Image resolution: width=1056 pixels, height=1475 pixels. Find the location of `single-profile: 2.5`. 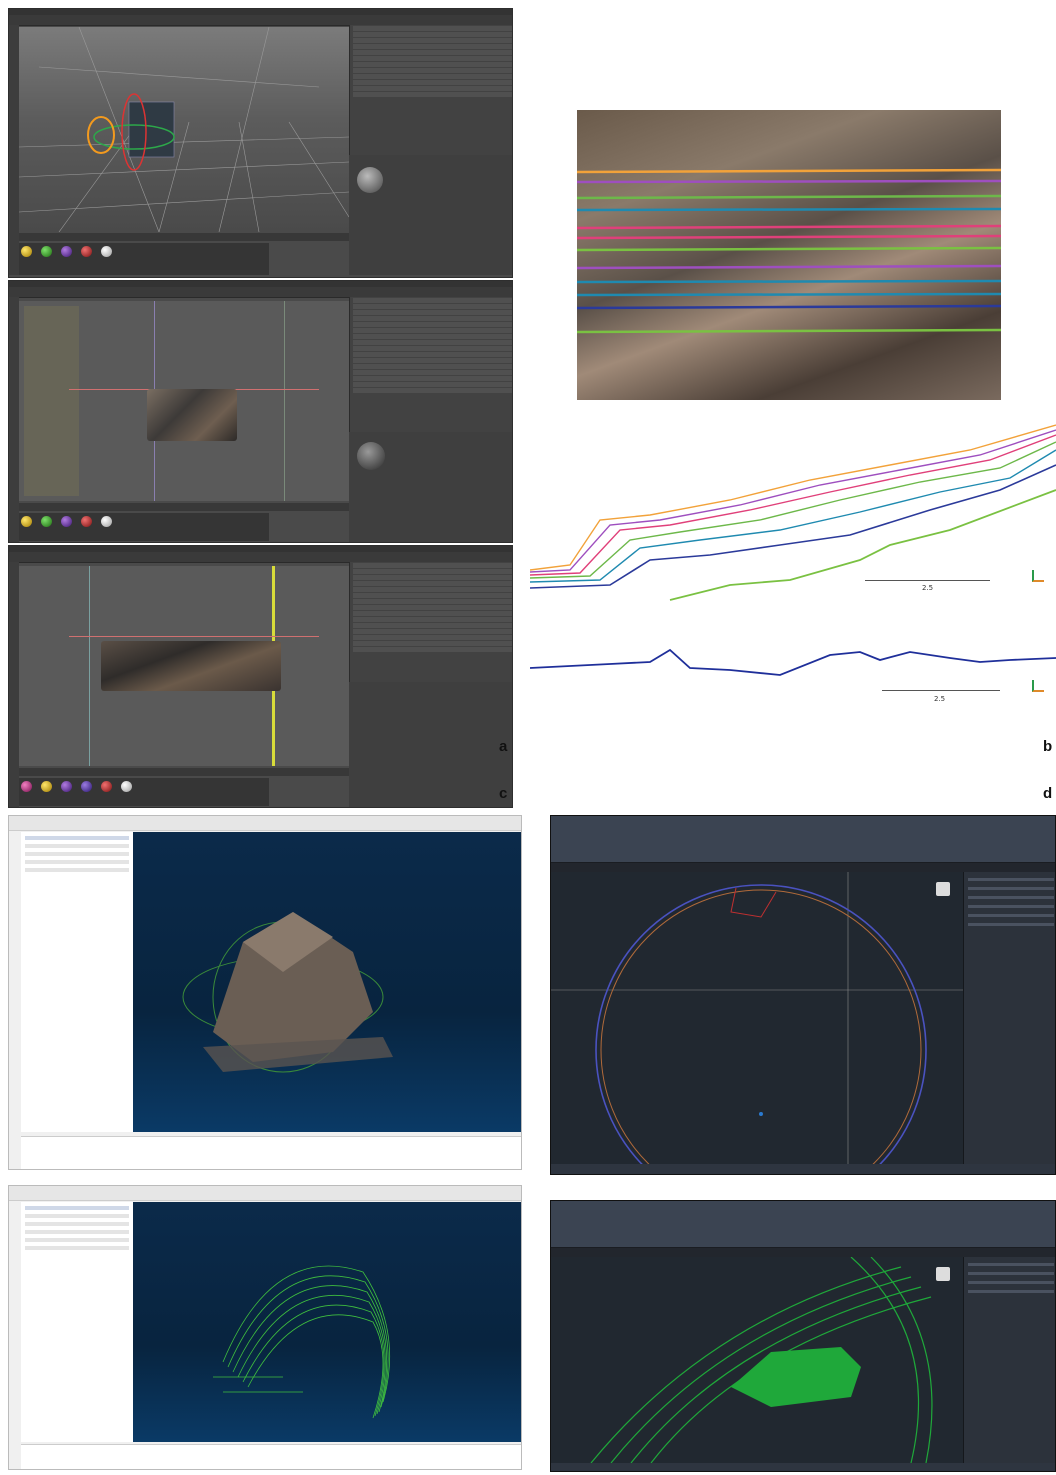

single-profile: 2.5 is located at coordinates (792, 680).